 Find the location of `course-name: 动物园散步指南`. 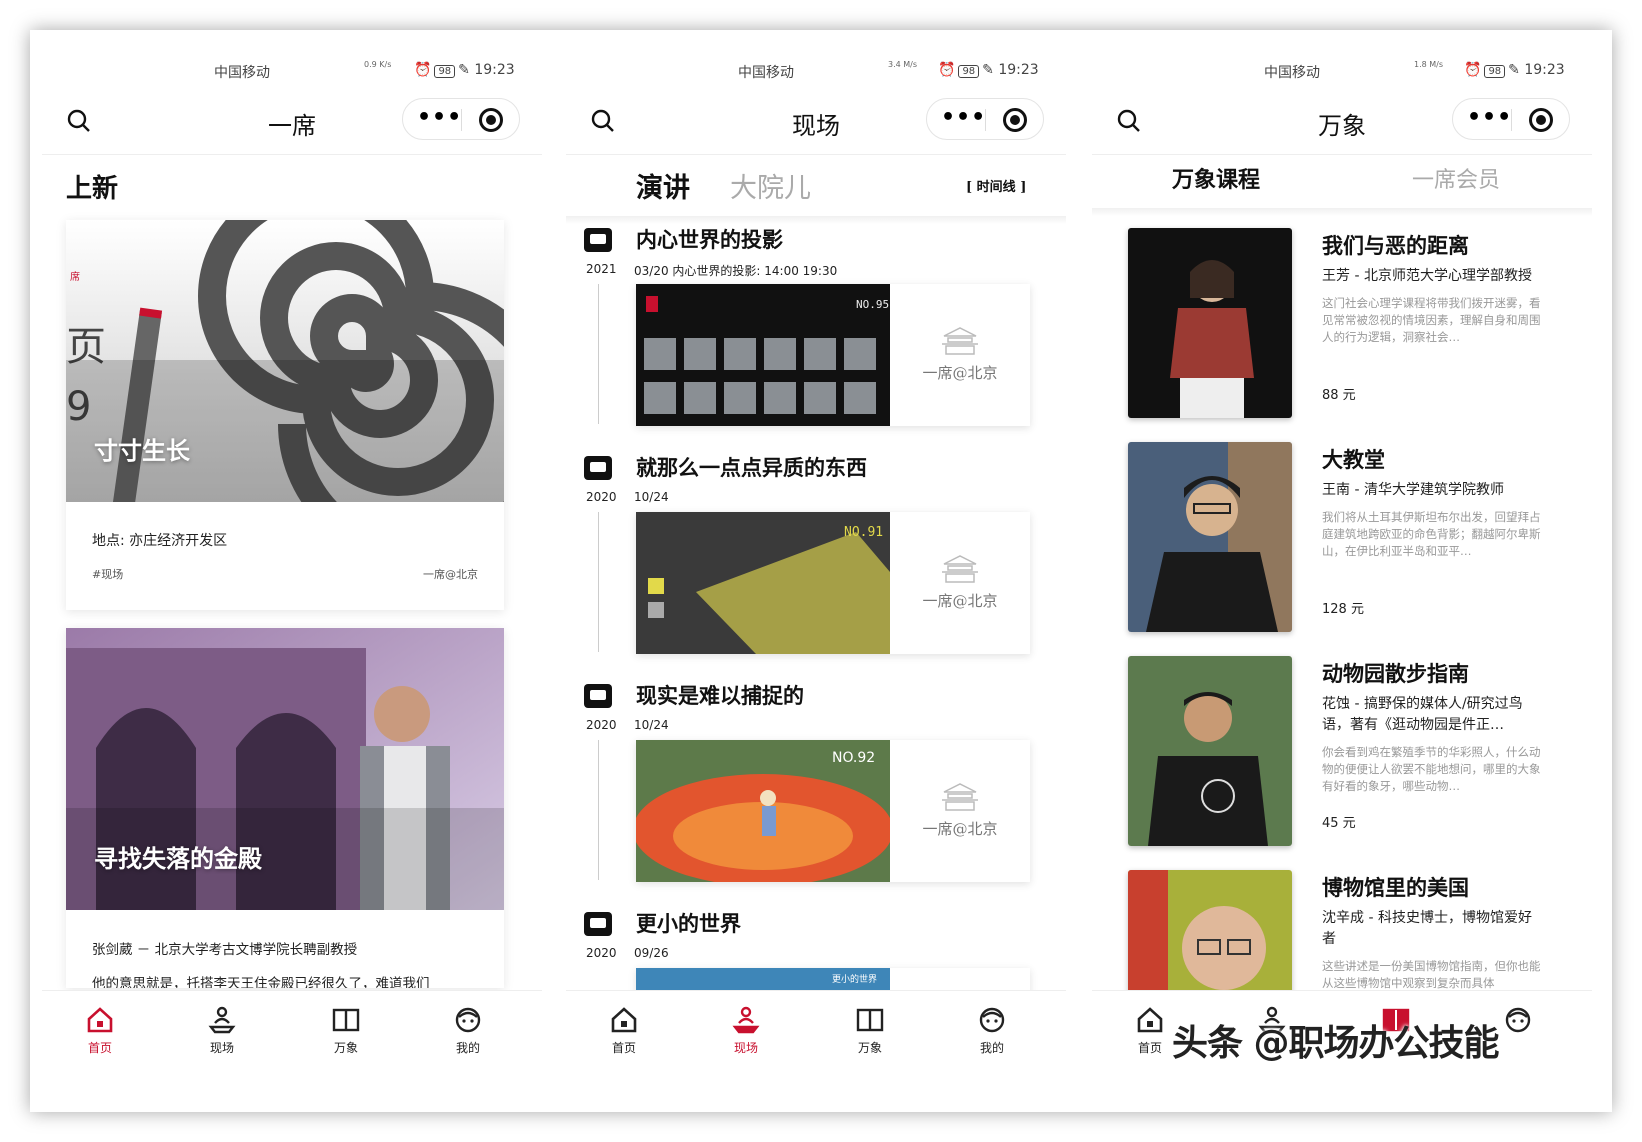

course-name: 动物园散步指南 is located at coordinates (1395, 673).